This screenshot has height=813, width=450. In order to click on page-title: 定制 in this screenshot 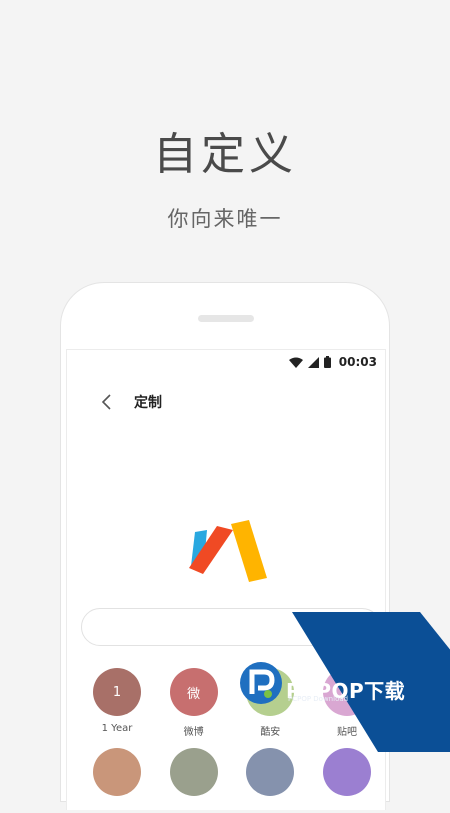, I will do `click(148, 403)`.